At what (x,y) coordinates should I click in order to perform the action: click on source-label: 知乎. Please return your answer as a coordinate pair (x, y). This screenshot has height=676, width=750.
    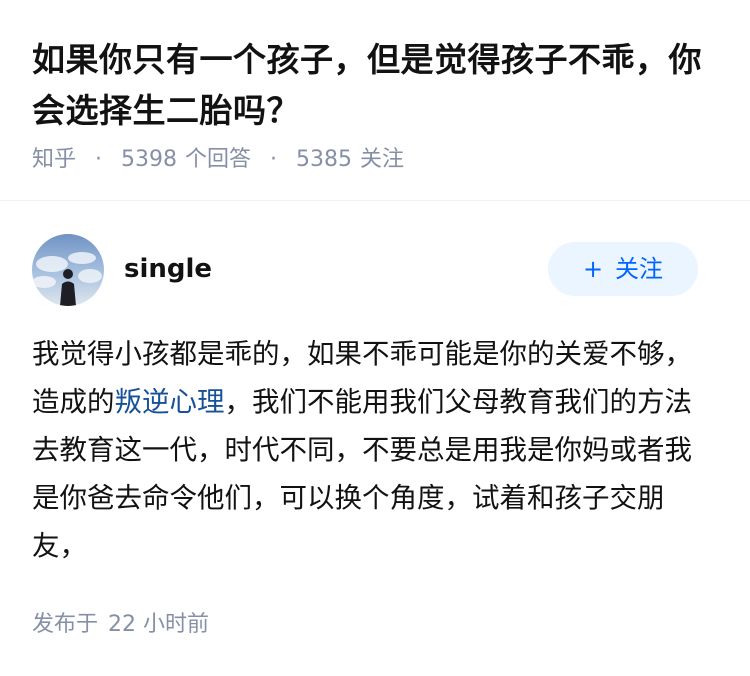
    Looking at the image, I should click on (54, 159).